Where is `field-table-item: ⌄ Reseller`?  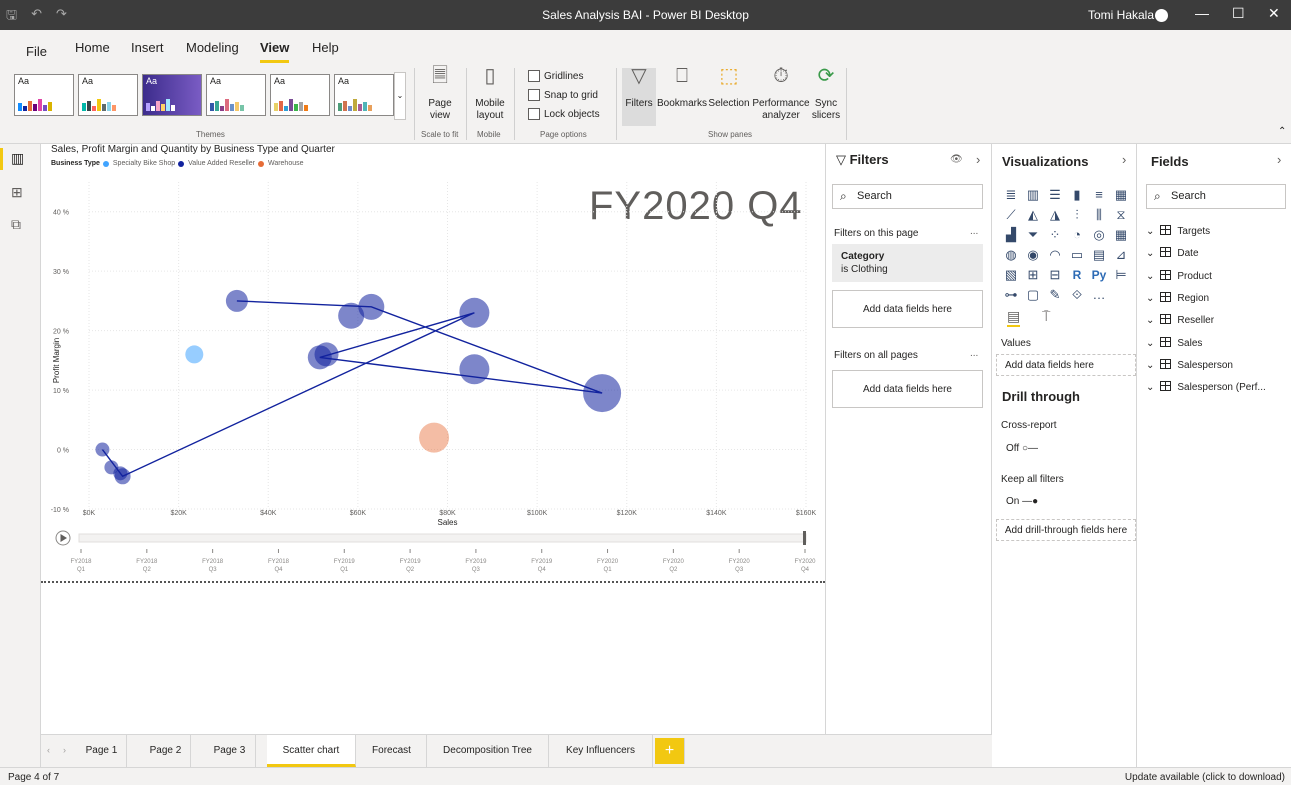 field-table-item: ⌄ Reseller is located at coordinates (1180, 320).